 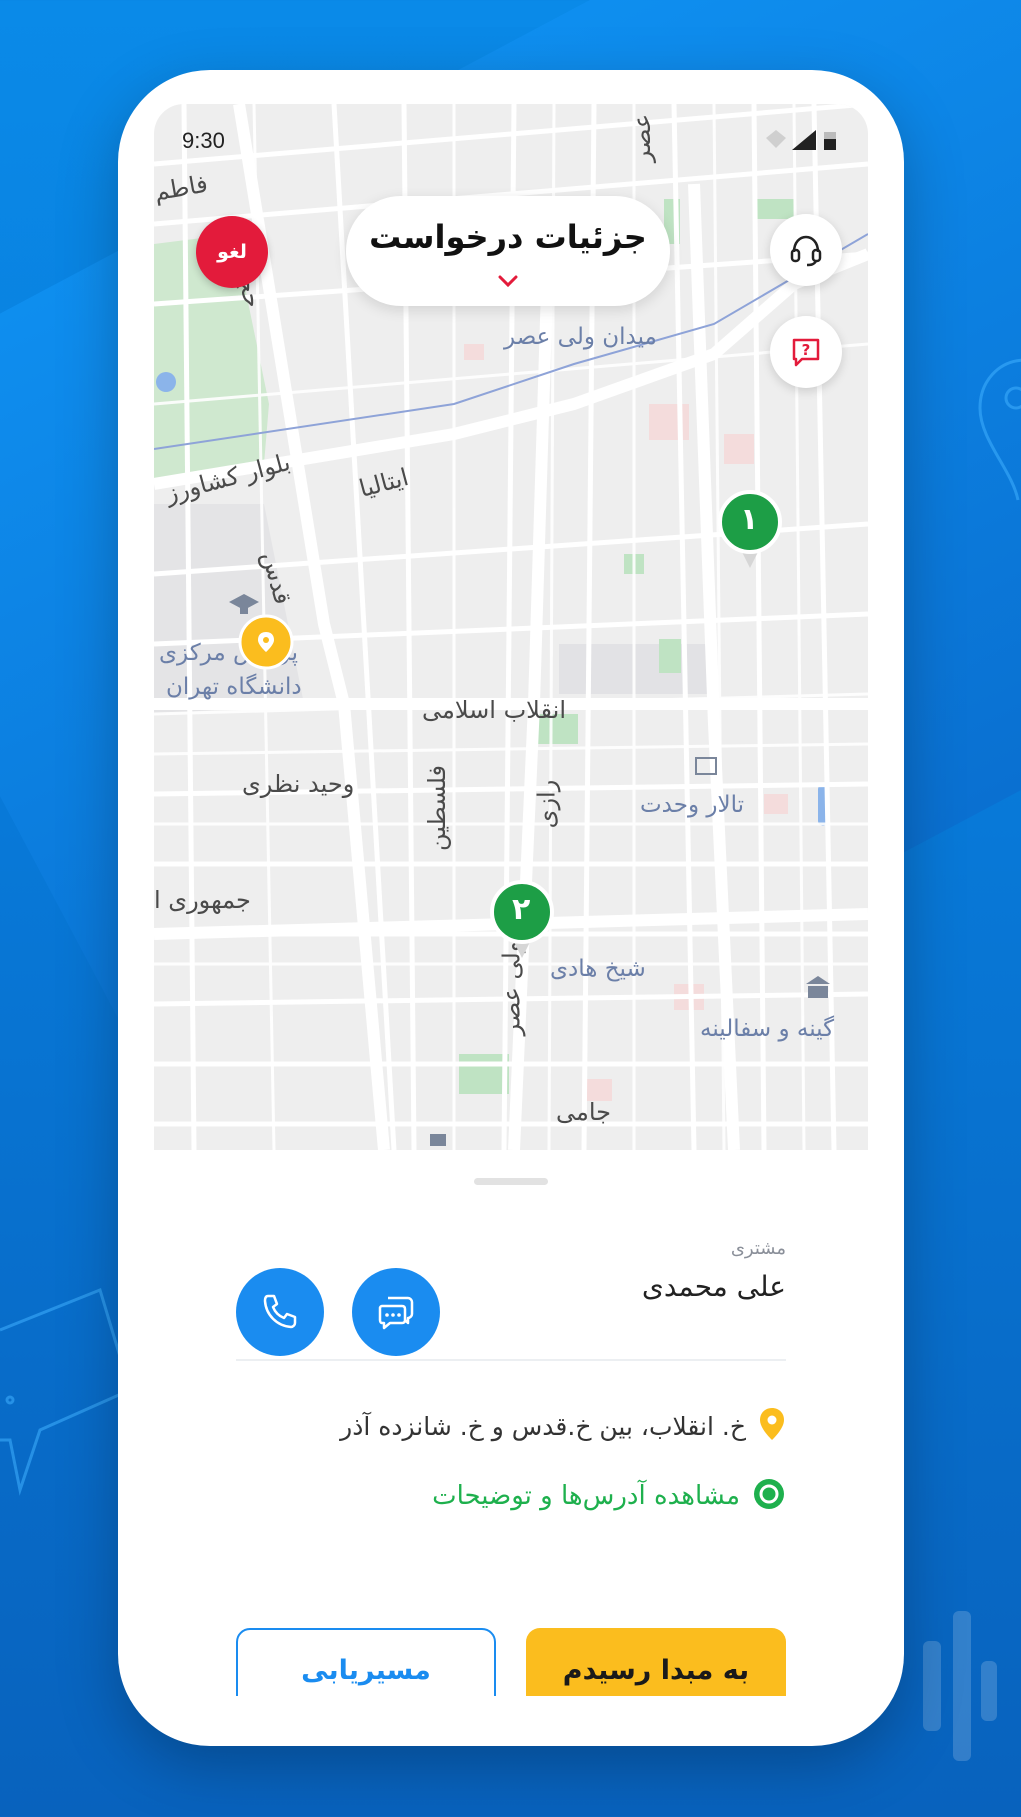 I want to click on map-label-sheikh-hadi: شیخ هادی, so click(x=598, y=969).